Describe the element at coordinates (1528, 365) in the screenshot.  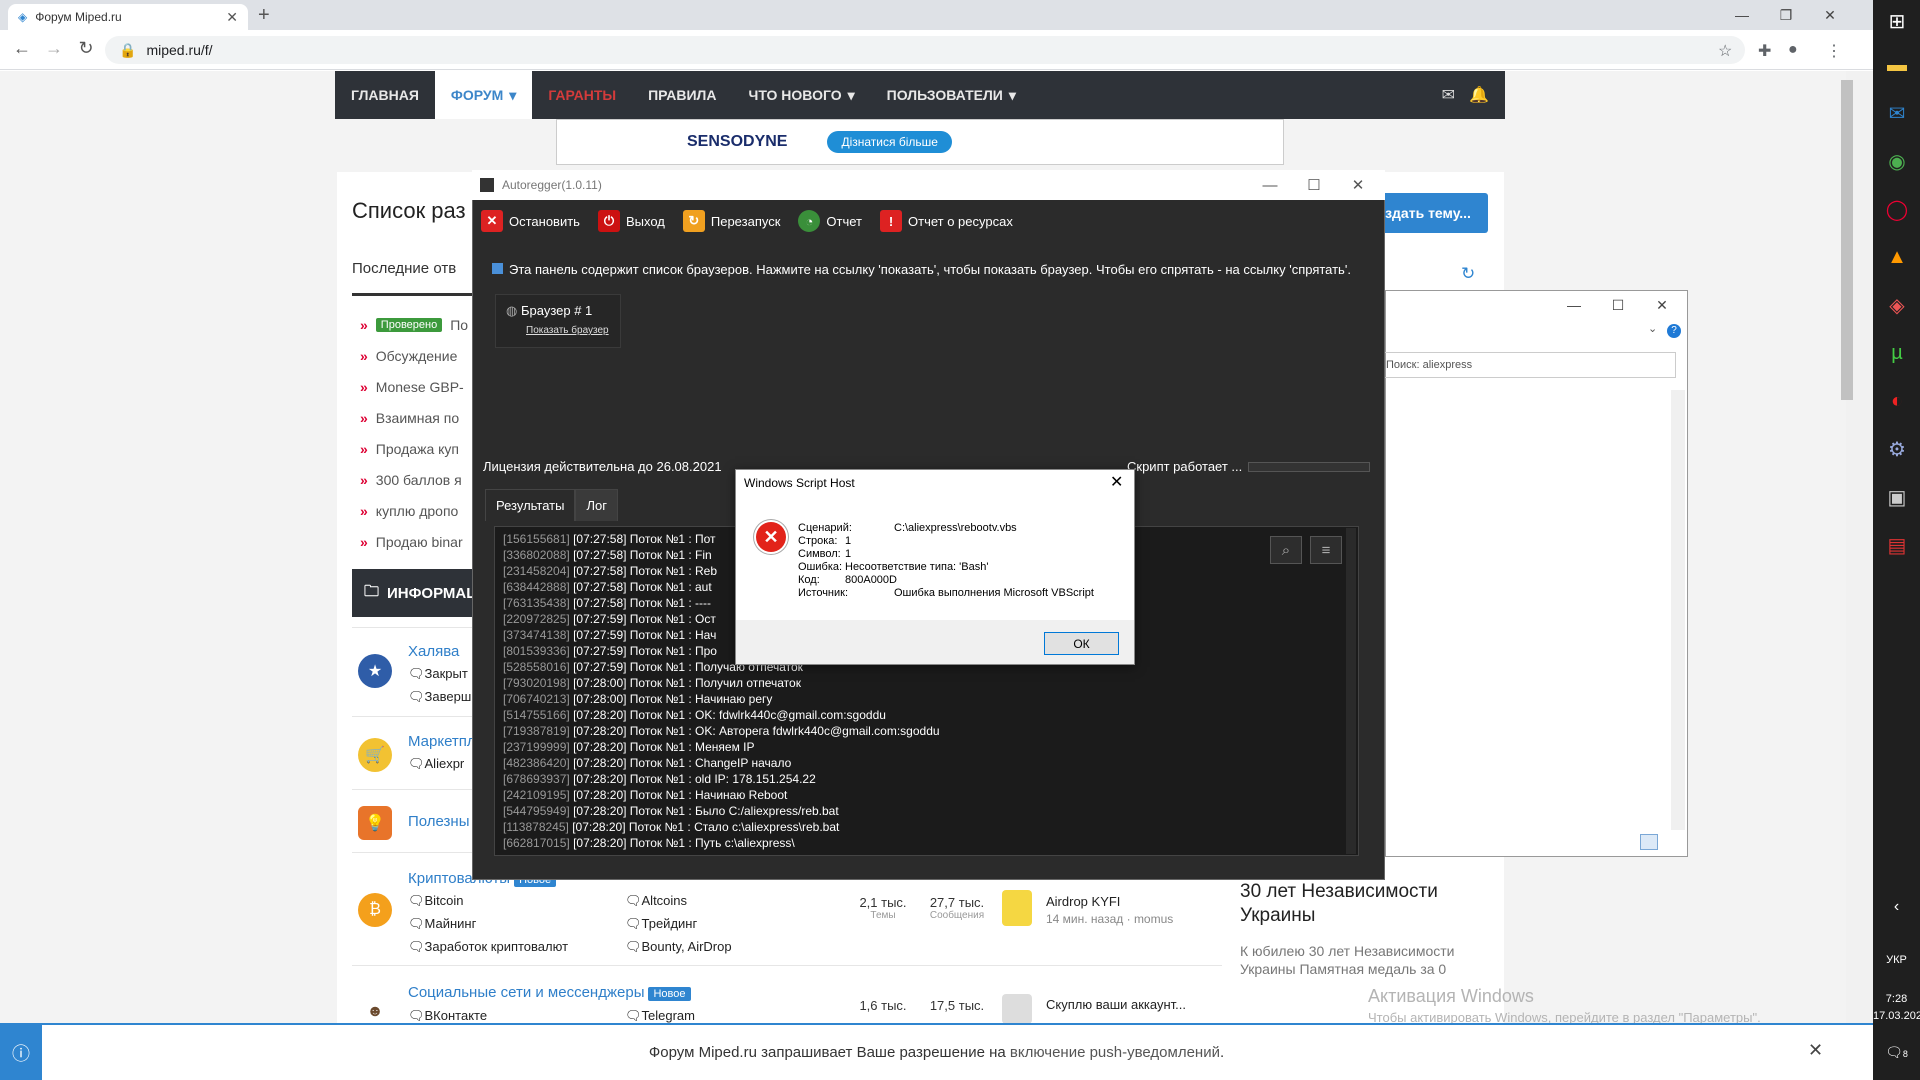
I see `explorer-search-box: Поиск: aliexpress` at that location.